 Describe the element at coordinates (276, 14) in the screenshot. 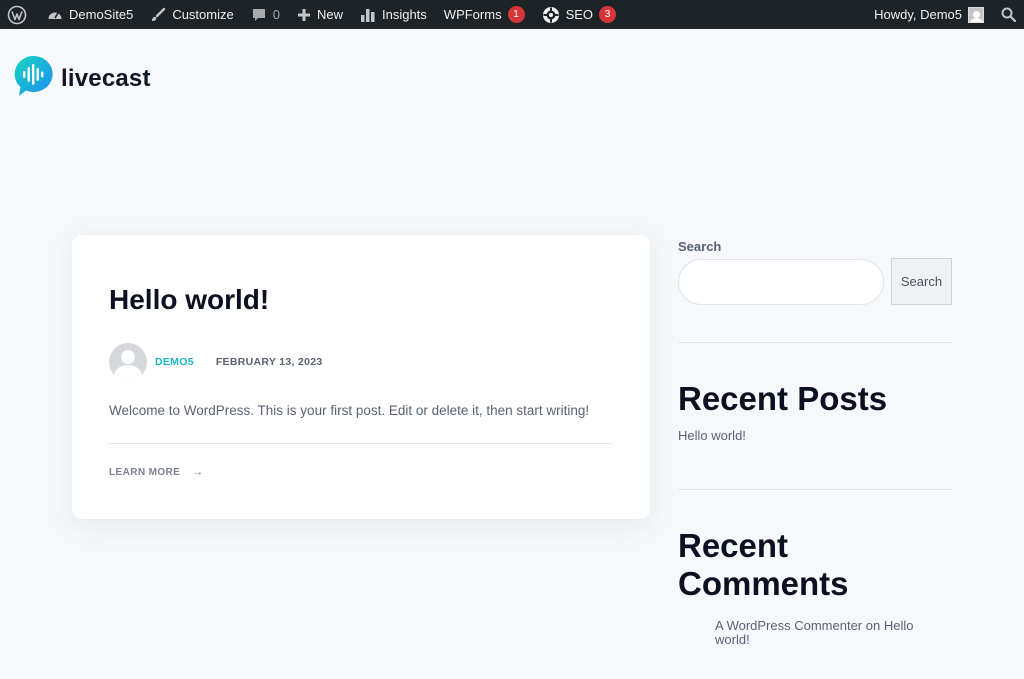

I see `comments-count: 0` at that location.